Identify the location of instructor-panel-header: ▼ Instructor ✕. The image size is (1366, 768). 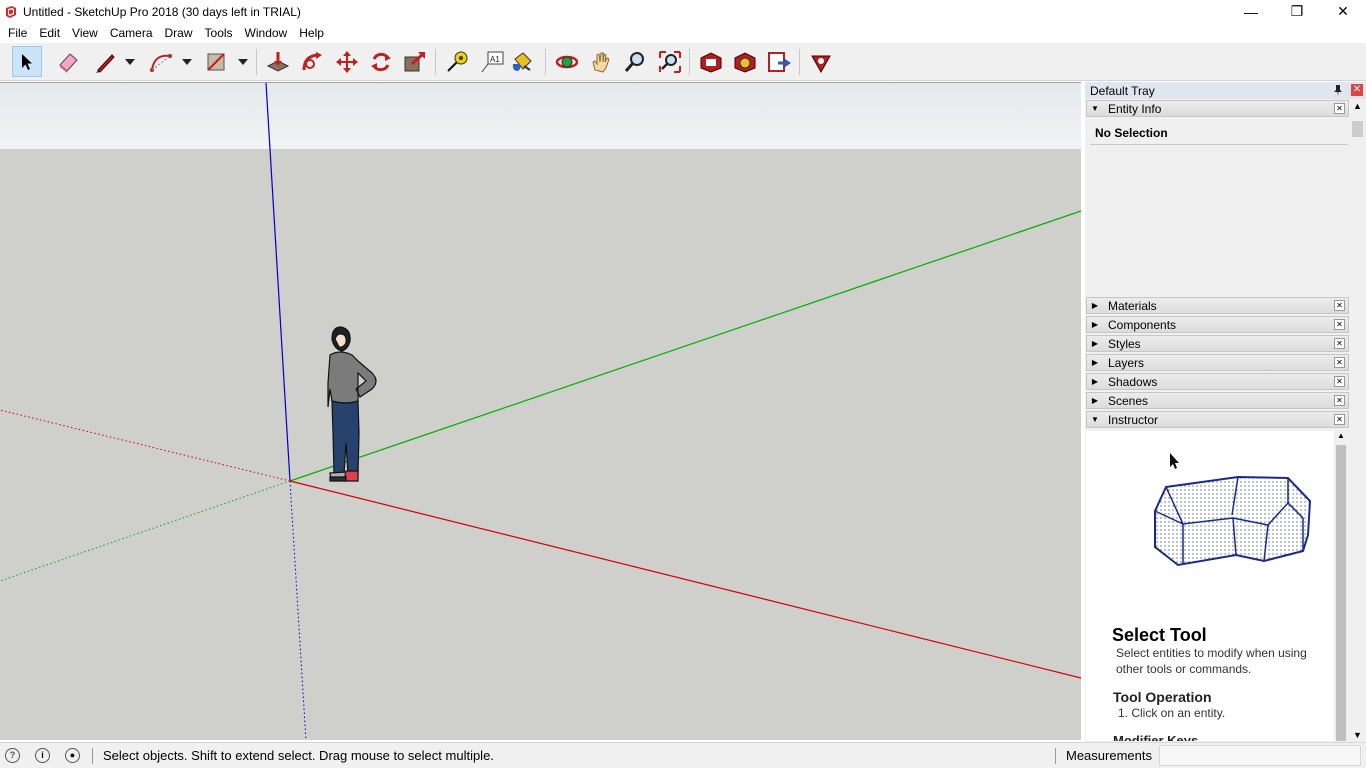
(1217, 419).